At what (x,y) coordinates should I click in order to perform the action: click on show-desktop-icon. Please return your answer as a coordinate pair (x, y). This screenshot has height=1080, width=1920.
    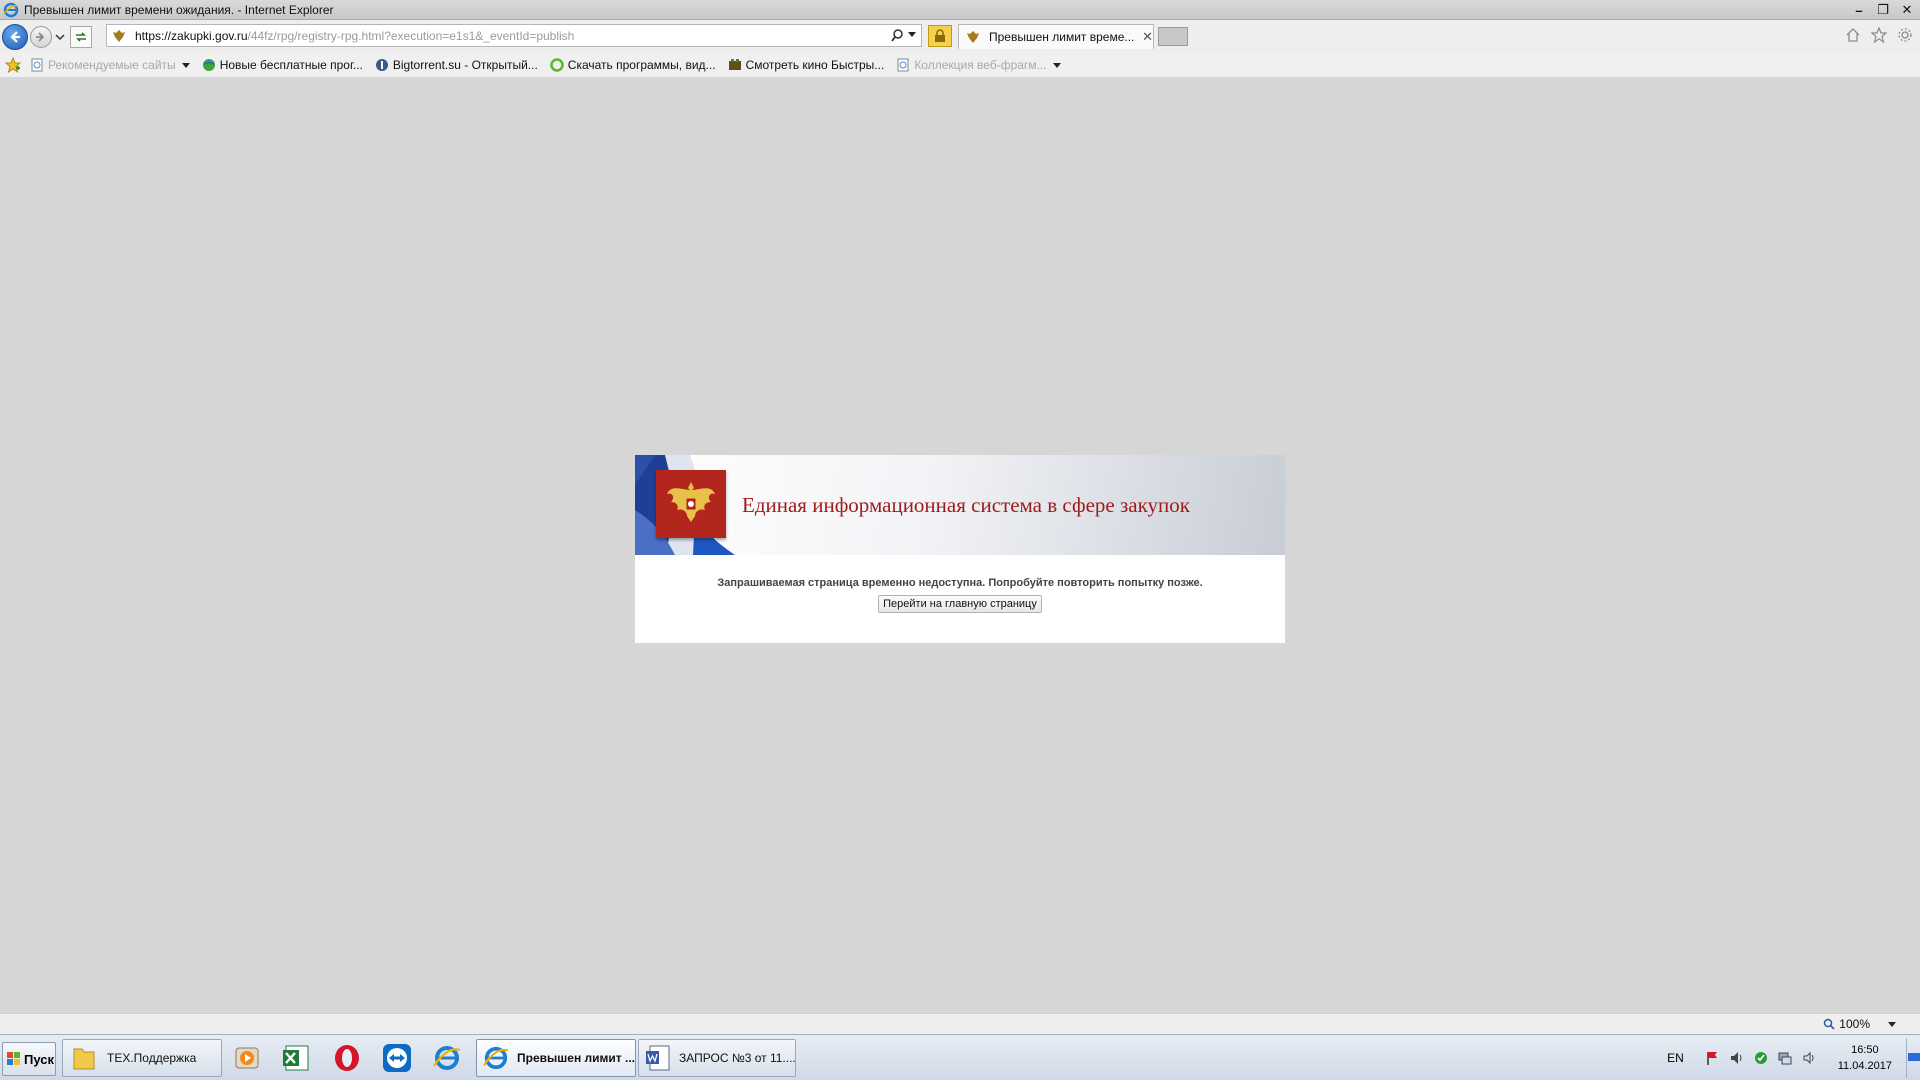
    Looking at the image, I should click on (1913, 1057).